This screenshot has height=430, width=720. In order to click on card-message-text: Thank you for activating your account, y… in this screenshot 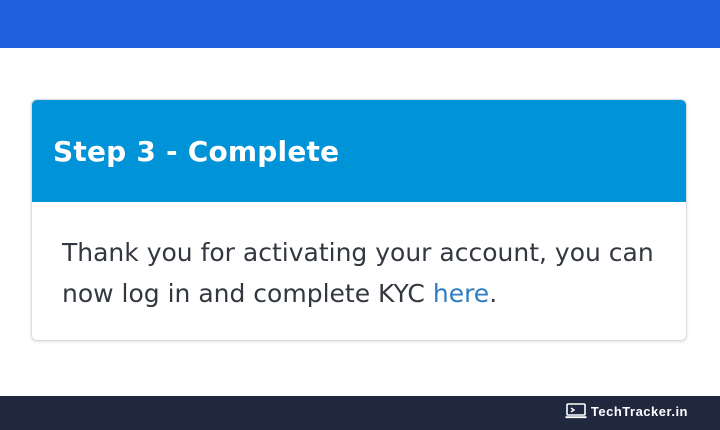, I will do `click(358, 273)`.